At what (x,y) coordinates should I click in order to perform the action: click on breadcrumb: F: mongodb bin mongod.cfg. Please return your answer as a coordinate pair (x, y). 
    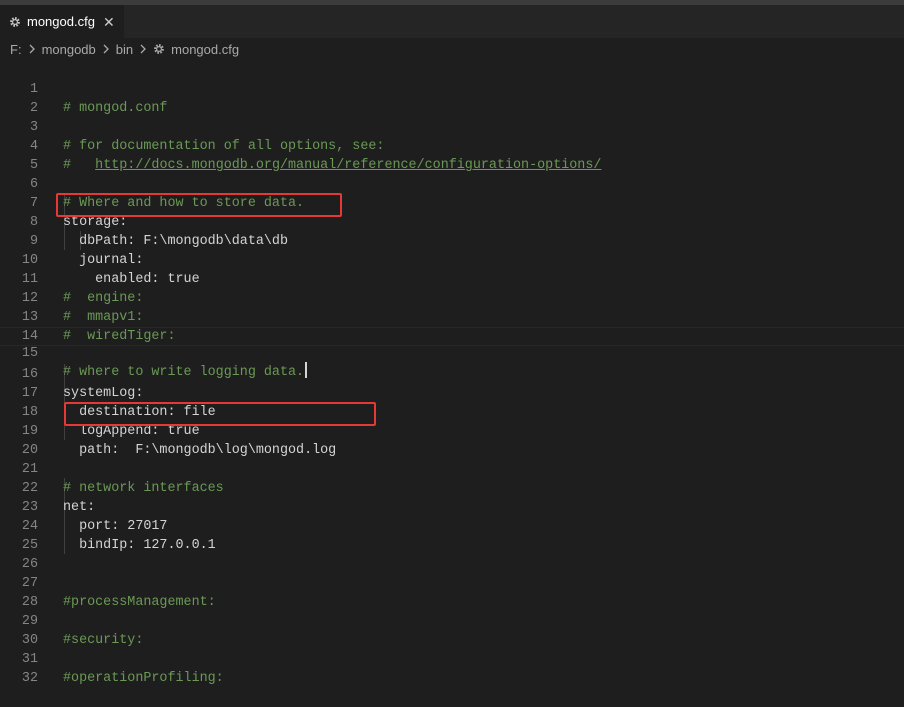
    Looking at the image, I should click on (452, 49).